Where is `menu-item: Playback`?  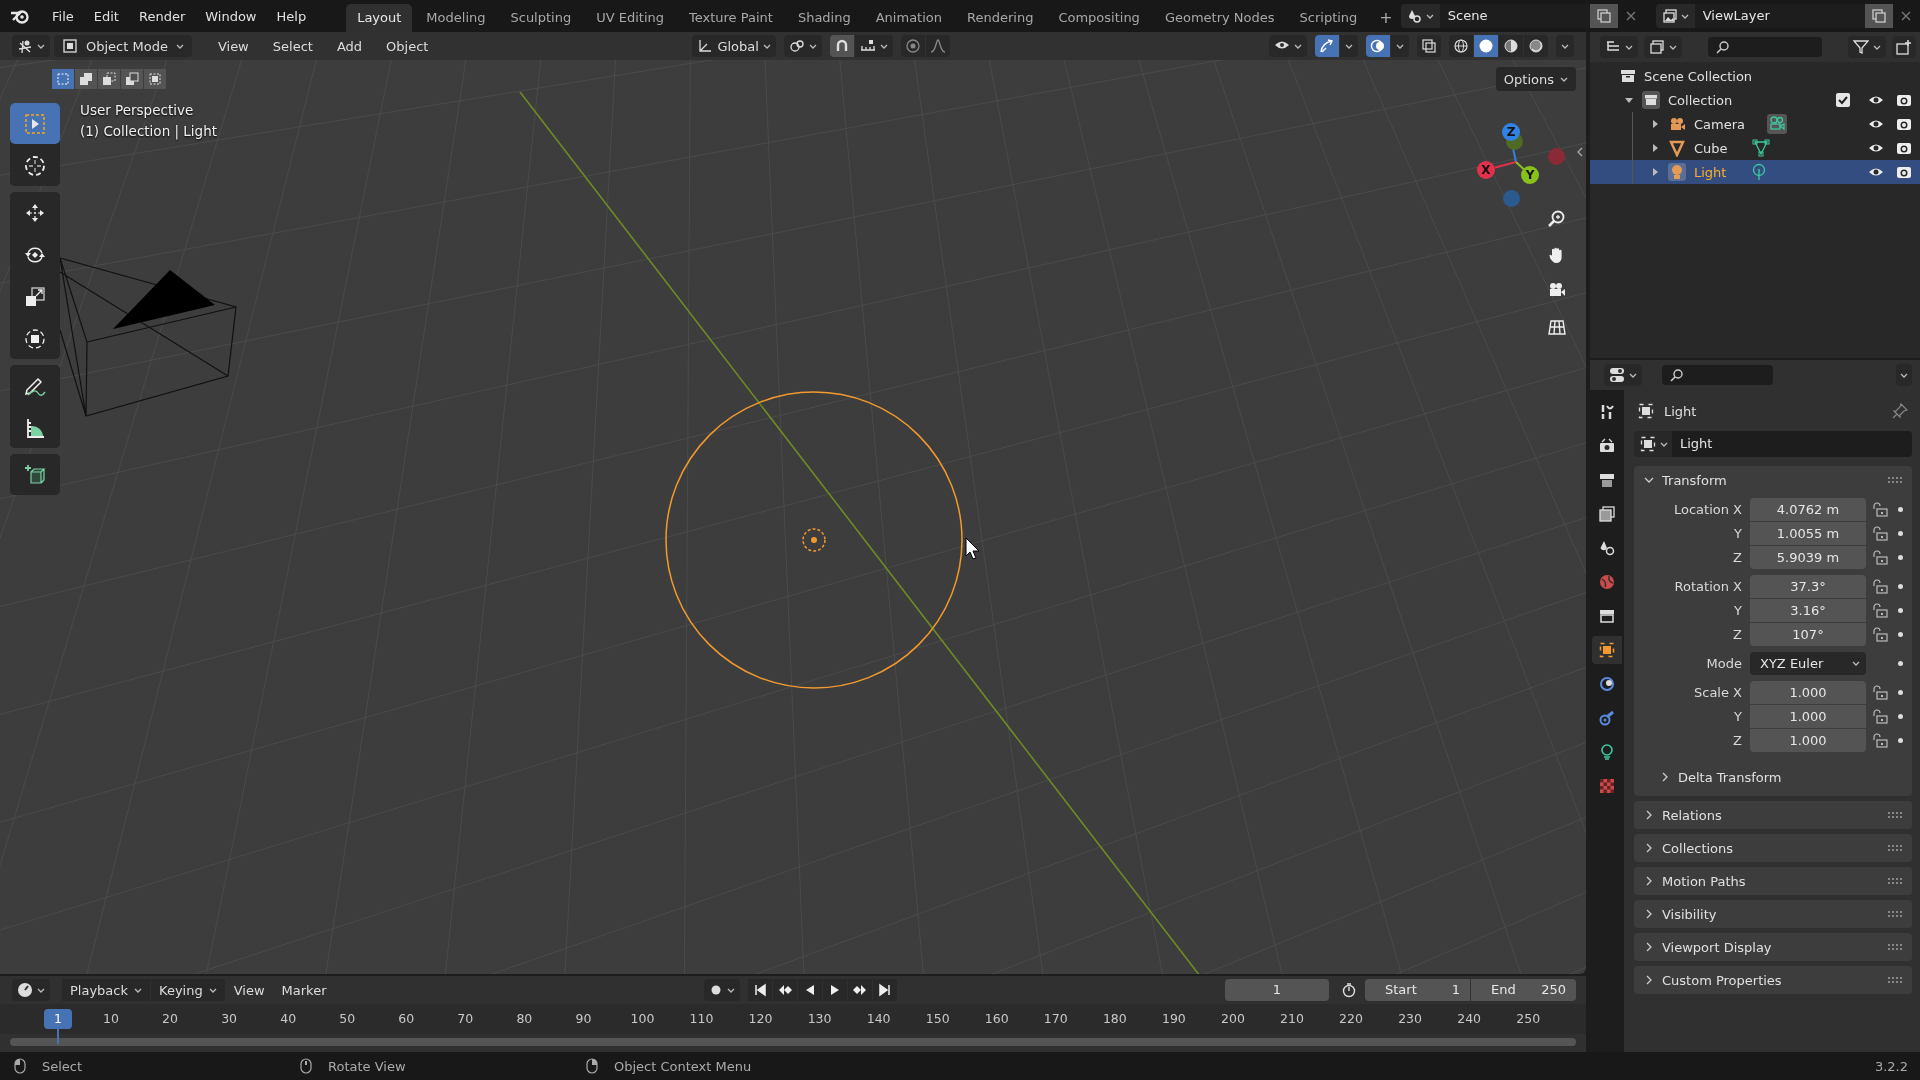
menu-item: Playback is located at coordinates (106, 990).